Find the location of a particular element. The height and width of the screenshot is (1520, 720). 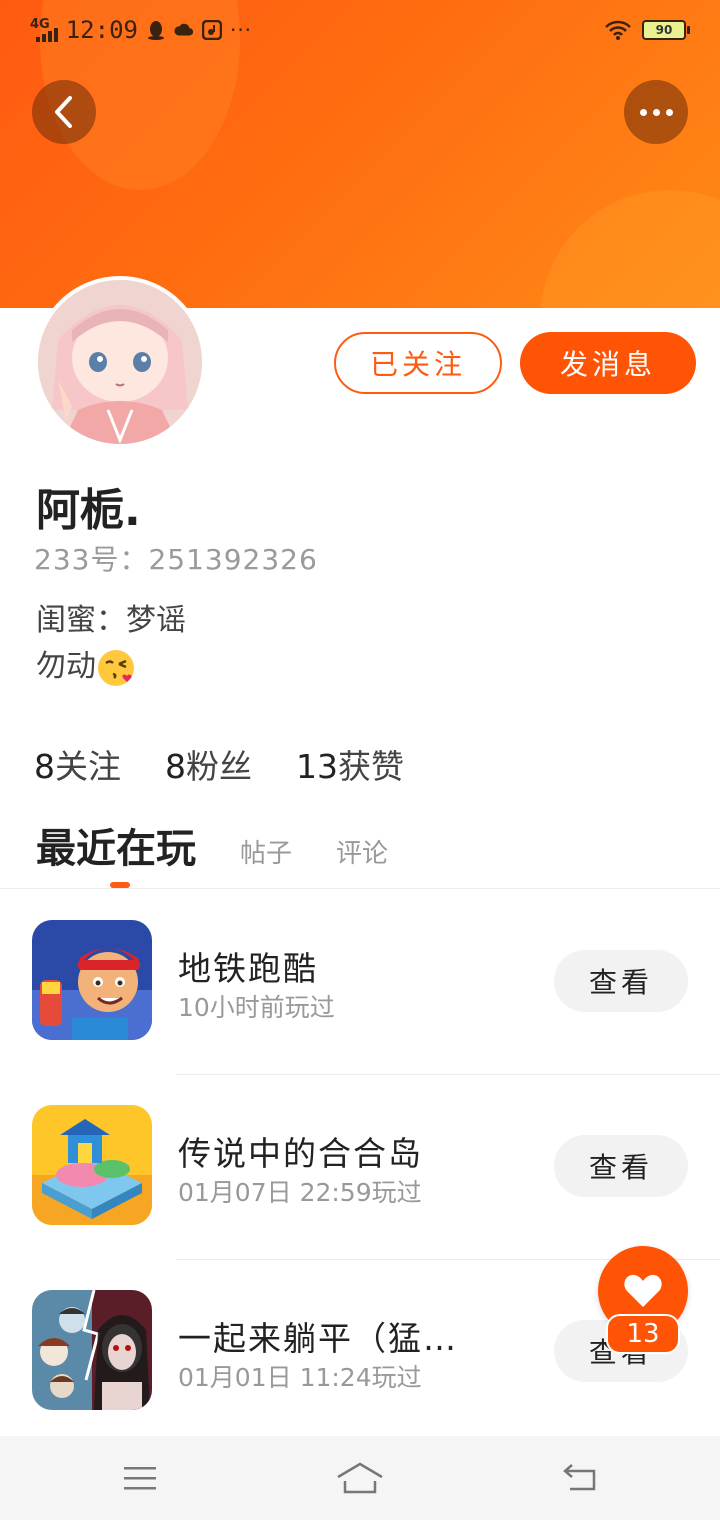

home-button is located at coordinates (360, 1478).